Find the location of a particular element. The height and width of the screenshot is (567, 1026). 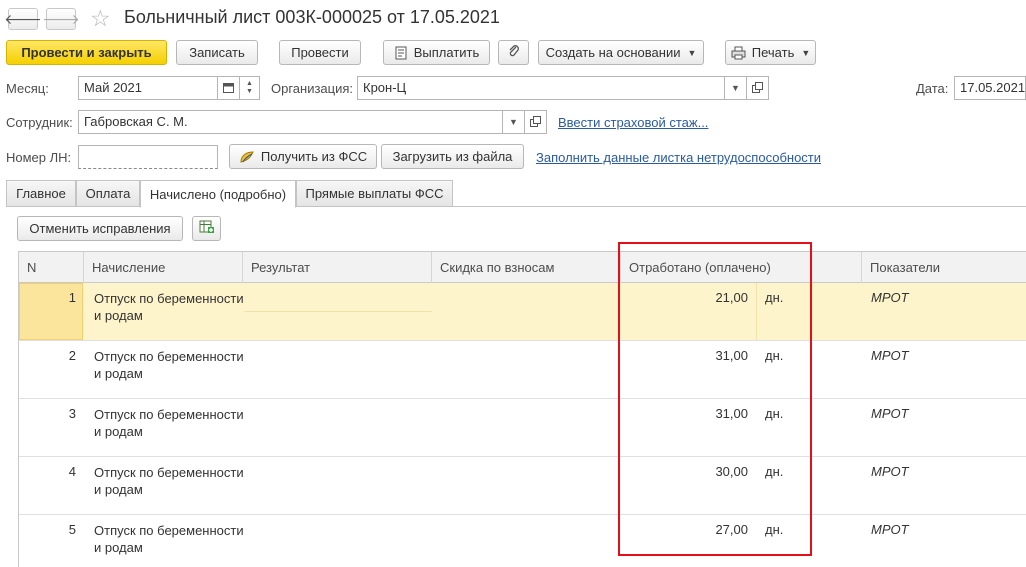

column-header-accrual: Начисление is located at coordinates (163, 267).